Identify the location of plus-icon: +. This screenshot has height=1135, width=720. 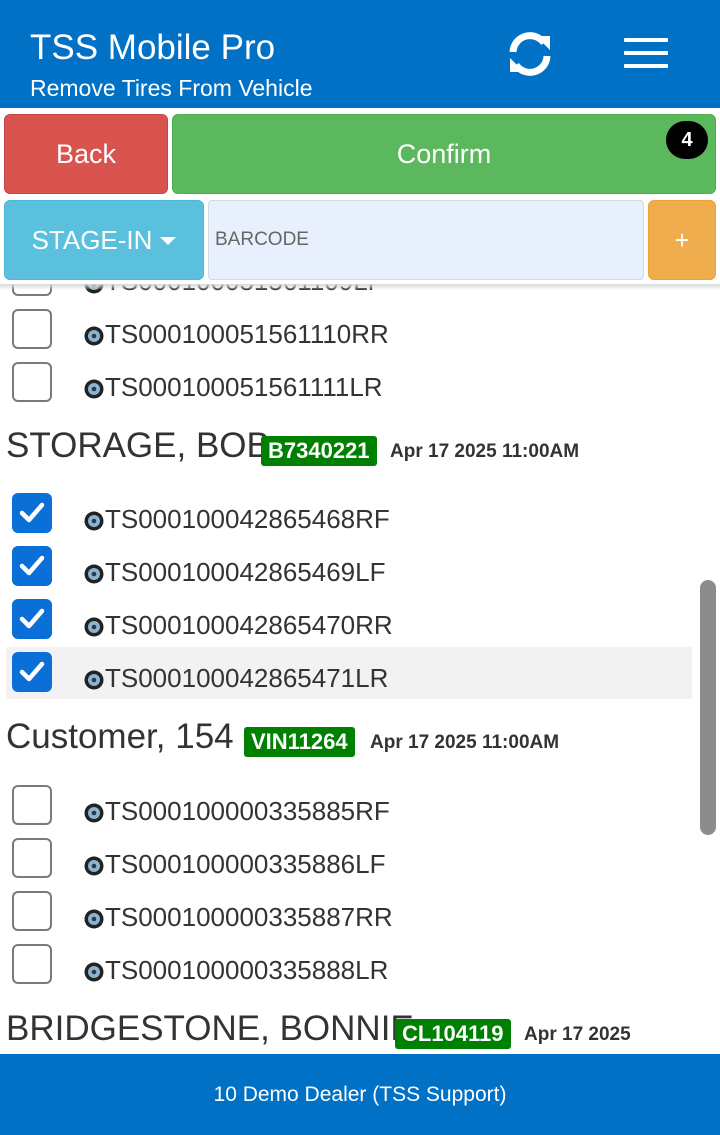
(682, 239).